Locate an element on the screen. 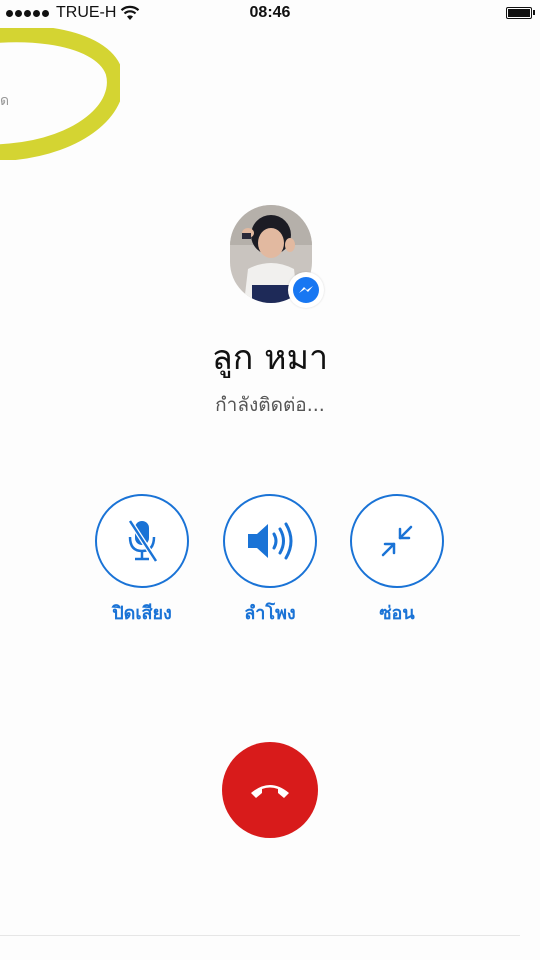 Image resolution: width=540 pixels, height=960 pixels. speaker-button: ลำโพง is located at coordinates (270, 560).